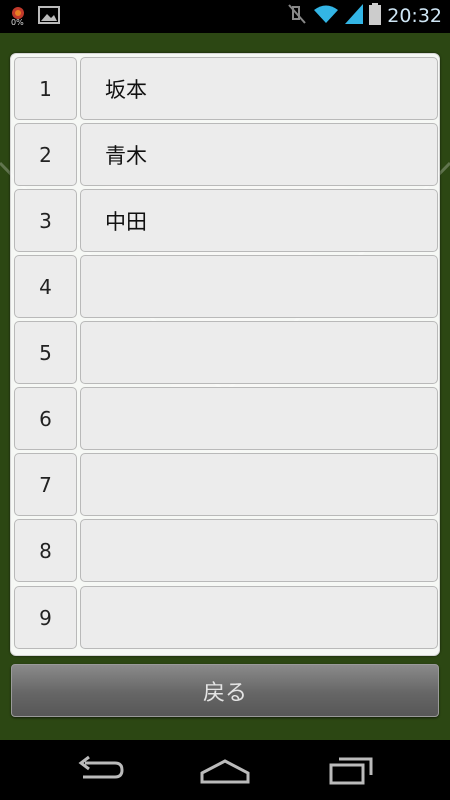 The width and height of the screenshot is (450, 800). What do you see at coordinates (414, 16) in the screenshot?
I see `clock: 20:32` at bounding box center [414, 16].